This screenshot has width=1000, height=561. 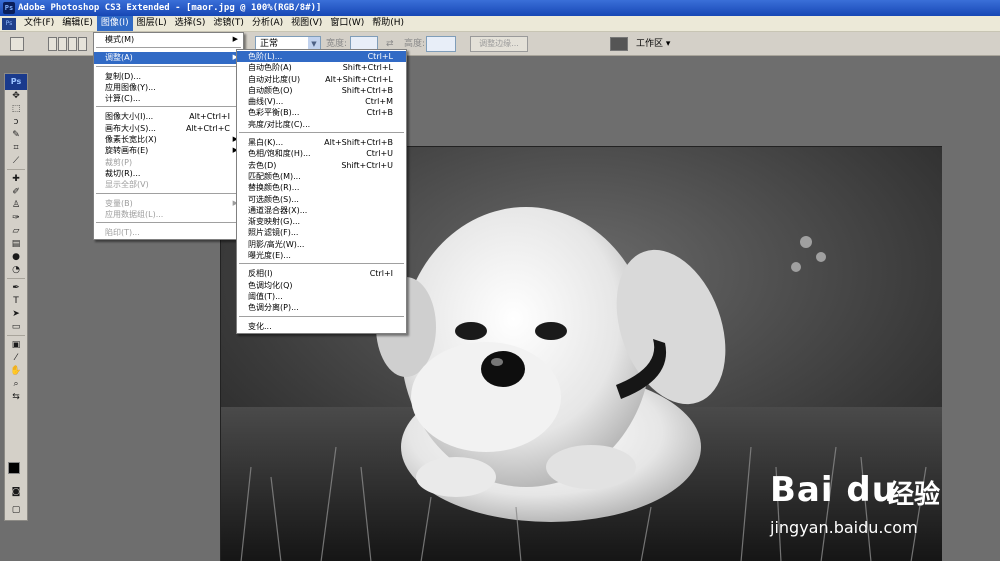 What do you see at coordinates (17, 44) in the screenshot?
I see `marquee-tool-preset-icon` at bounding box center [17, 44].